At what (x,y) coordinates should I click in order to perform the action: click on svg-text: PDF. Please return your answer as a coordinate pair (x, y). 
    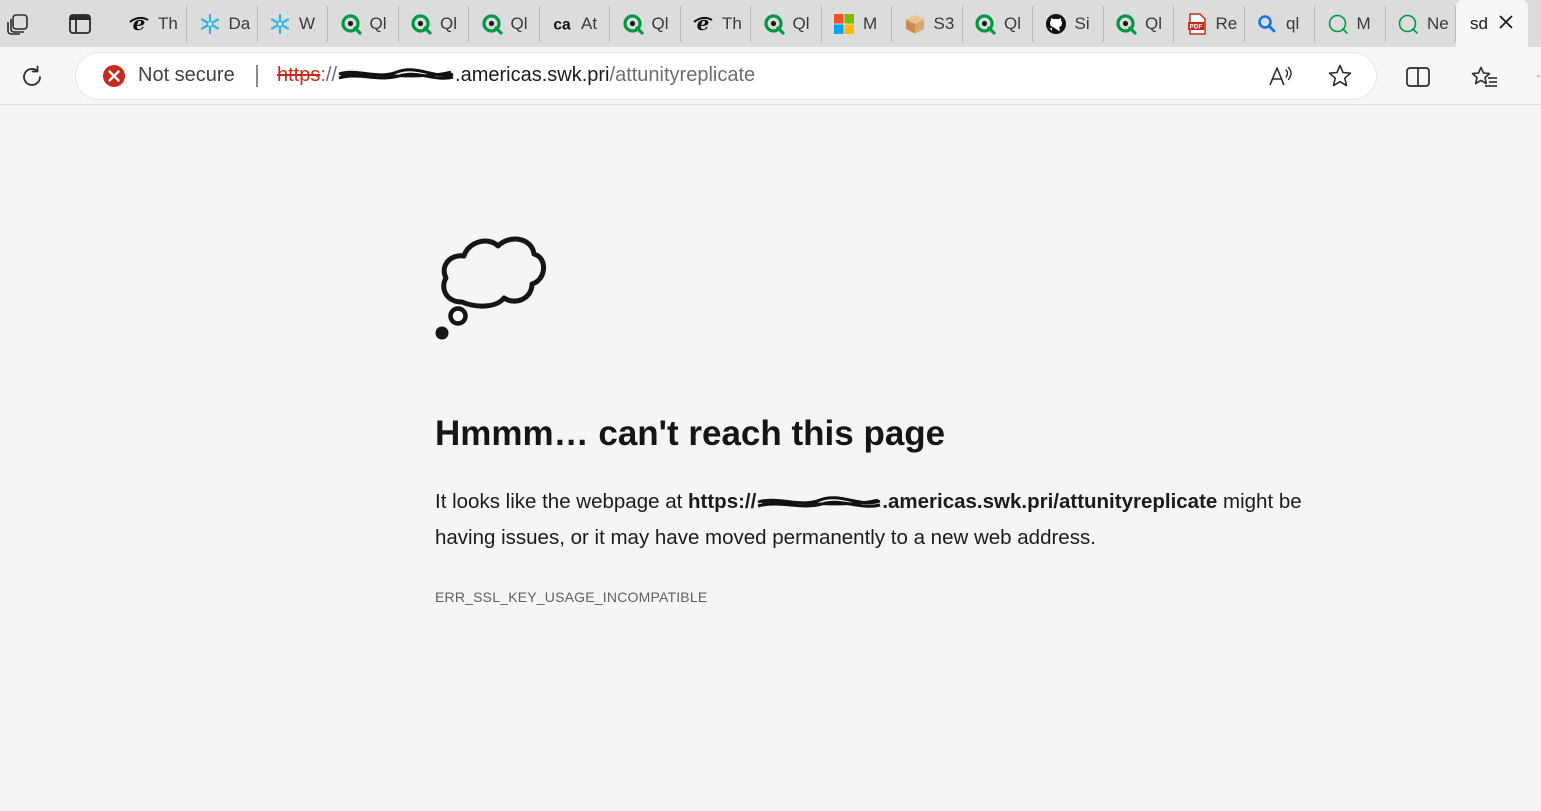
    Looking at the image, I should click on (1195, 27).